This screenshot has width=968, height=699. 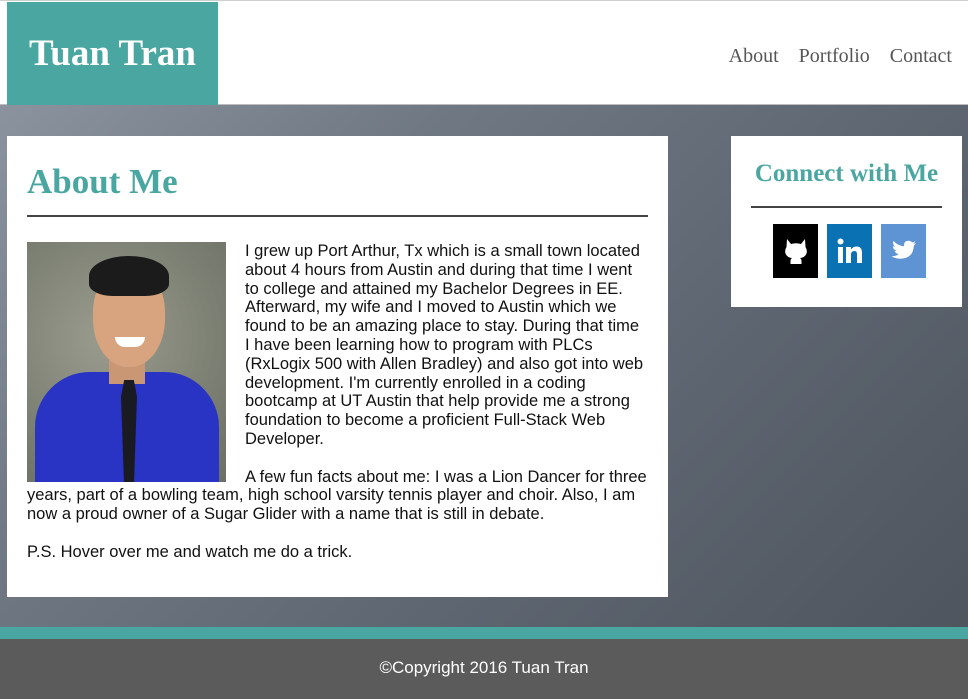 I want to click on linkedin-icon, so click(x=849, y=250).